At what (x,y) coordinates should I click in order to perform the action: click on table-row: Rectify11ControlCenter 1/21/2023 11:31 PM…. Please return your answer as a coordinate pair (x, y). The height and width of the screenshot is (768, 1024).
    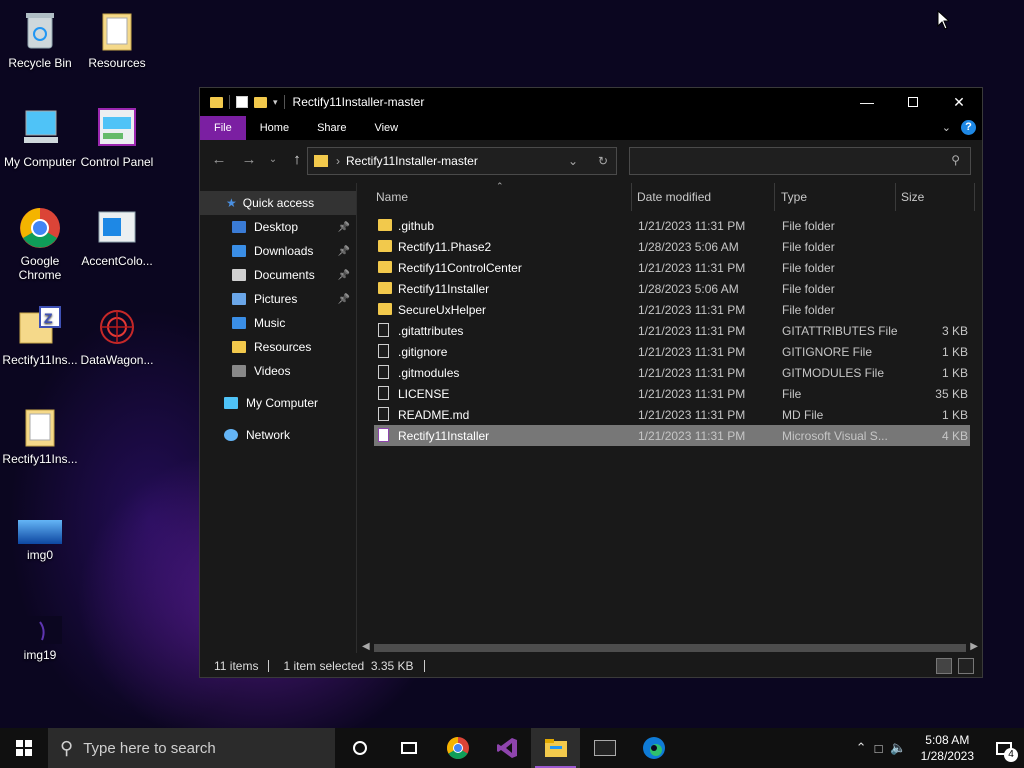
    Looking at the image, I should click on (672, 267).